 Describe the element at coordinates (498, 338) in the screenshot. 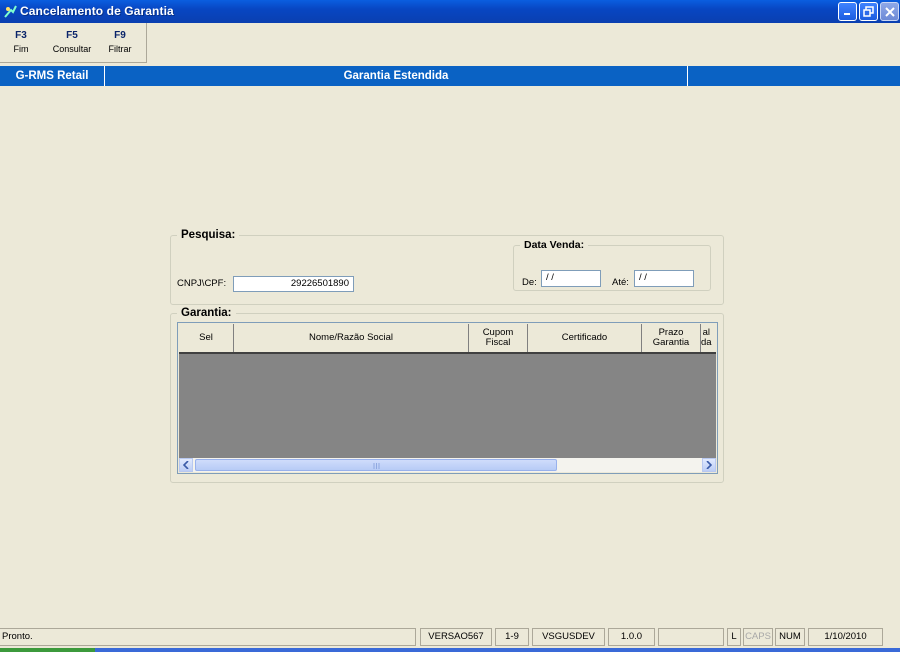

I see `col-cupom-fiscal: Cupom Fiscal` at that location.